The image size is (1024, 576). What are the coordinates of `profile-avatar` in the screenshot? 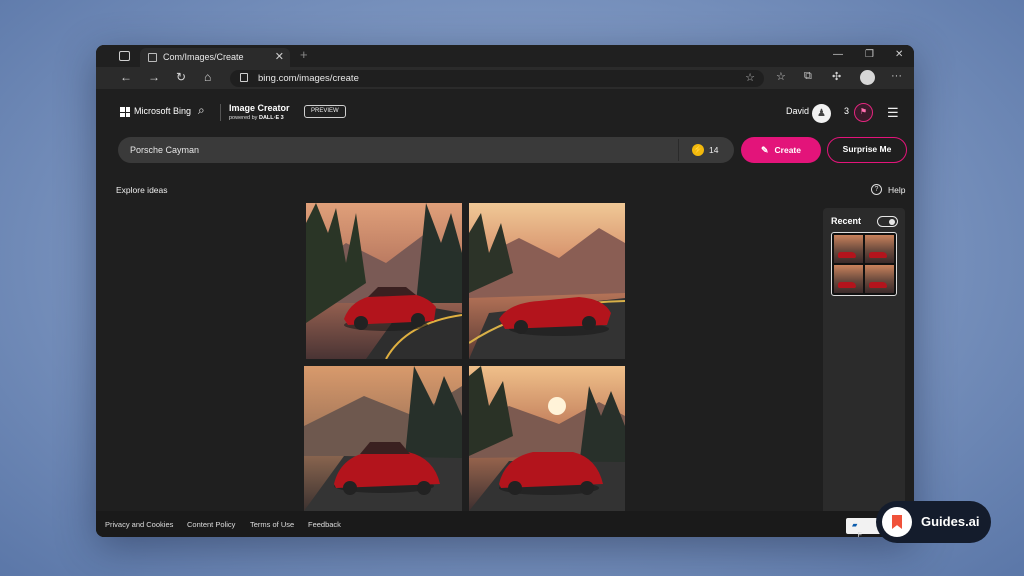 It's located at (867, 77).